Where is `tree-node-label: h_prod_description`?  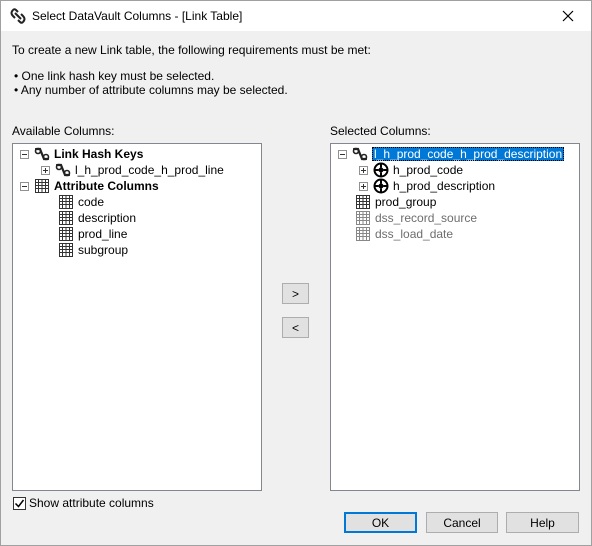
tree-node-label: h_prod_description is located at coordinates (444, 186).